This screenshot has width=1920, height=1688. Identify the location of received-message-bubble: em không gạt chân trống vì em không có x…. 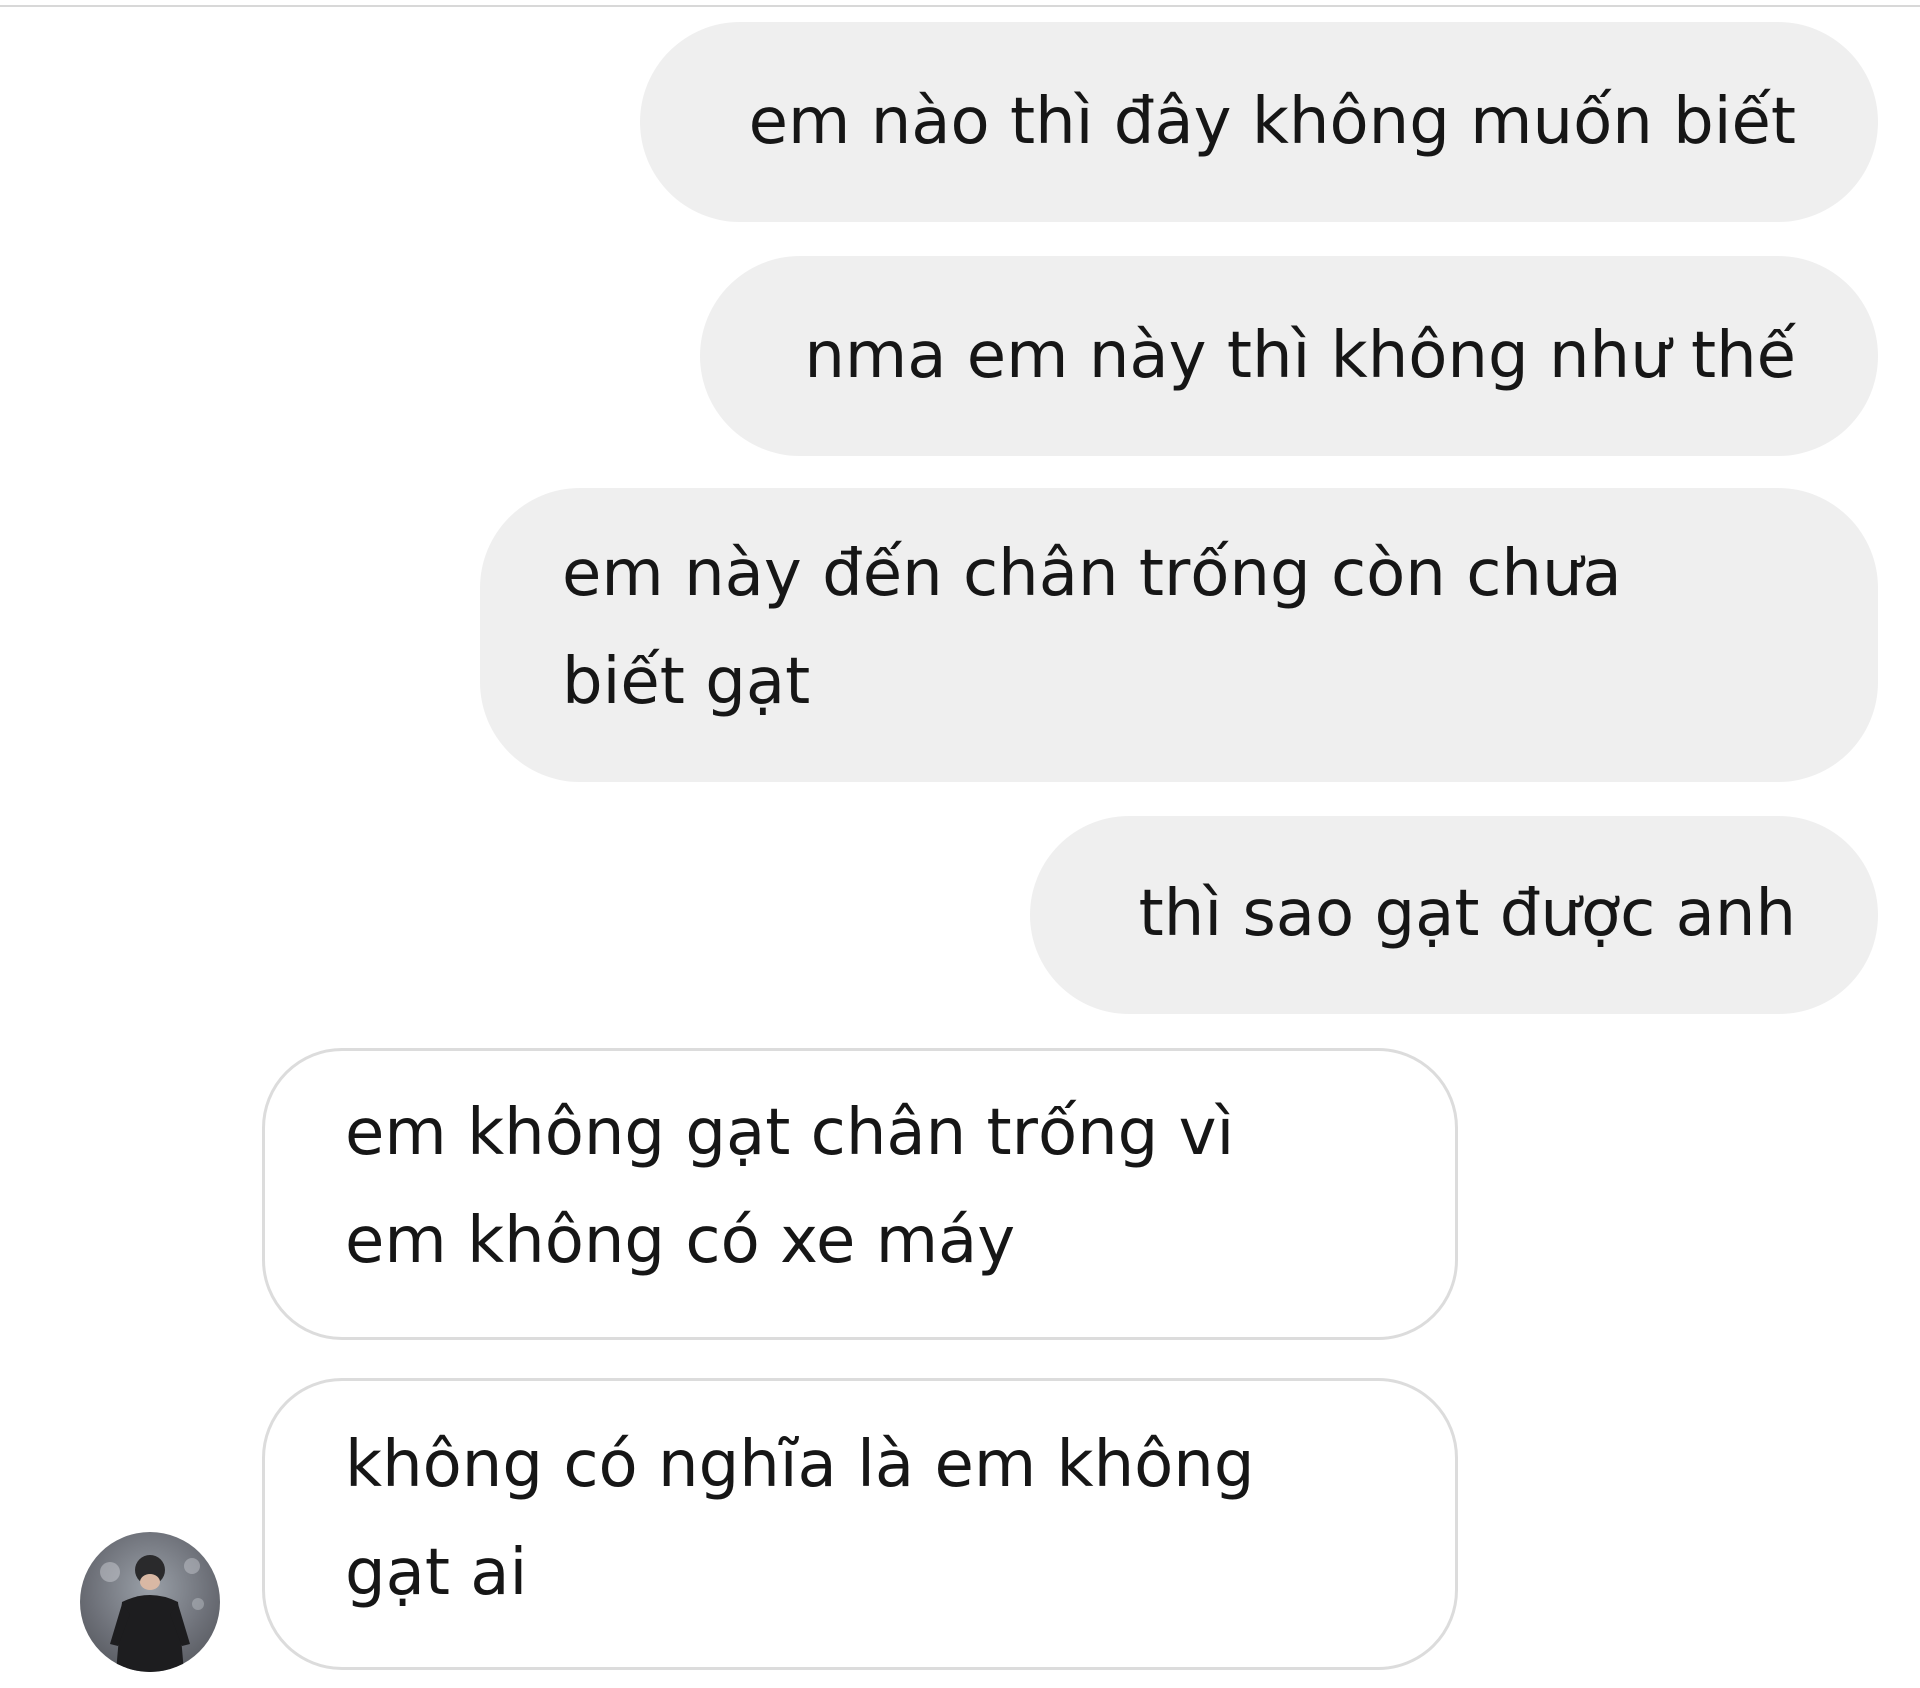
(860, 1194).